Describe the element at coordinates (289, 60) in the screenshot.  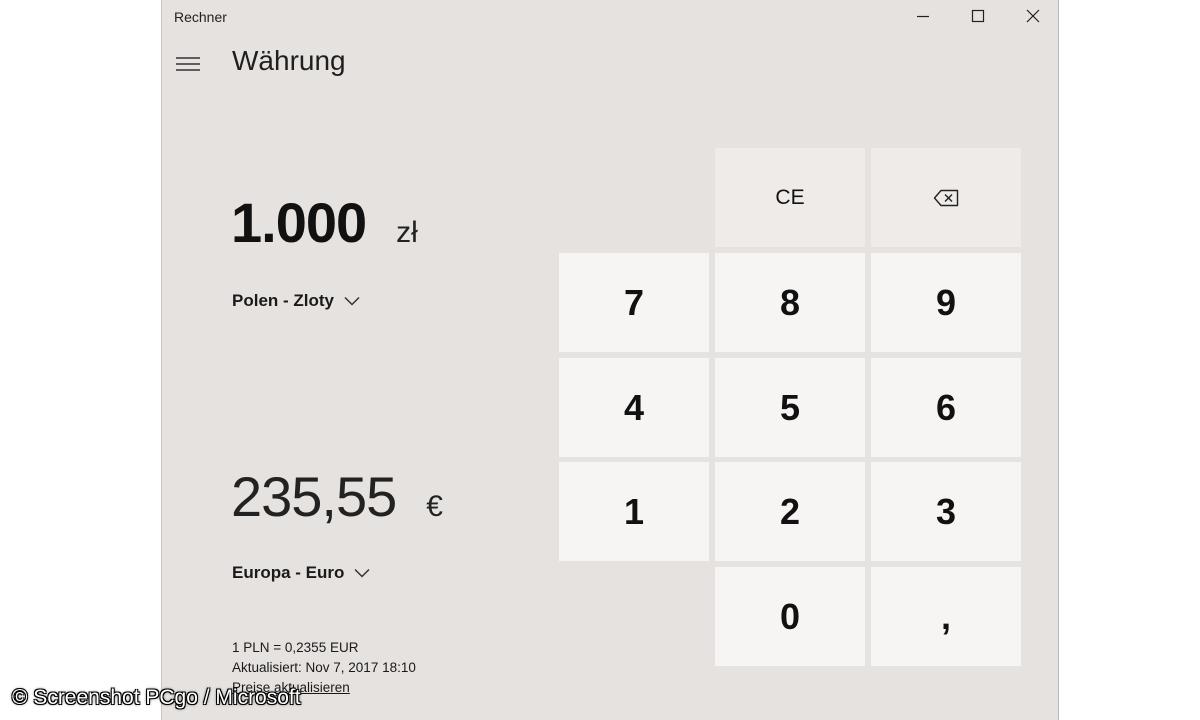
I see `page-title: Währung` at that location.